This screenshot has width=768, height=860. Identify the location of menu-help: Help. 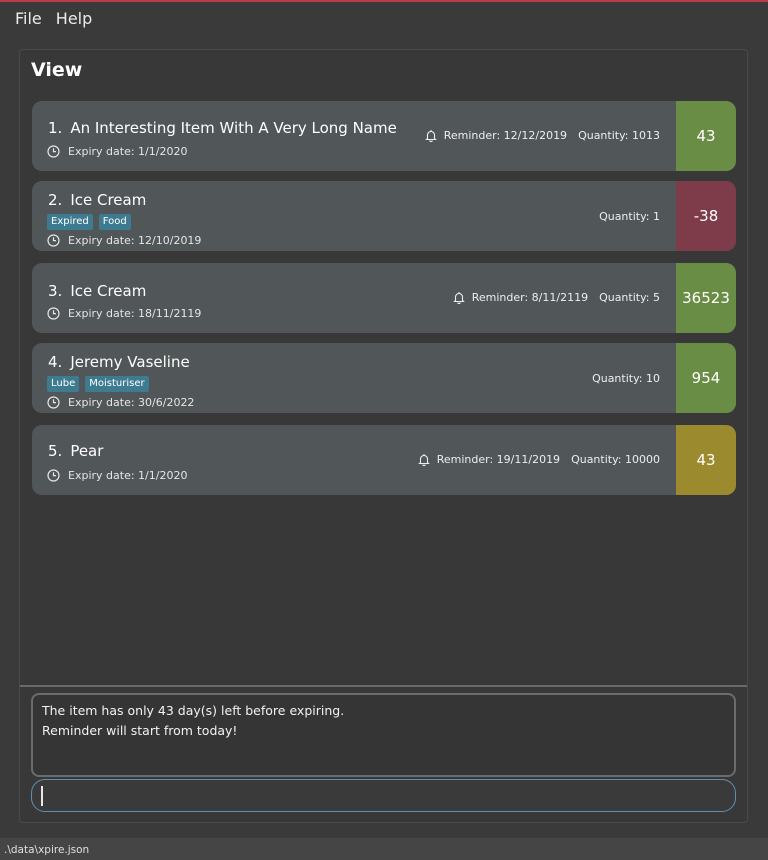
(74, 18).